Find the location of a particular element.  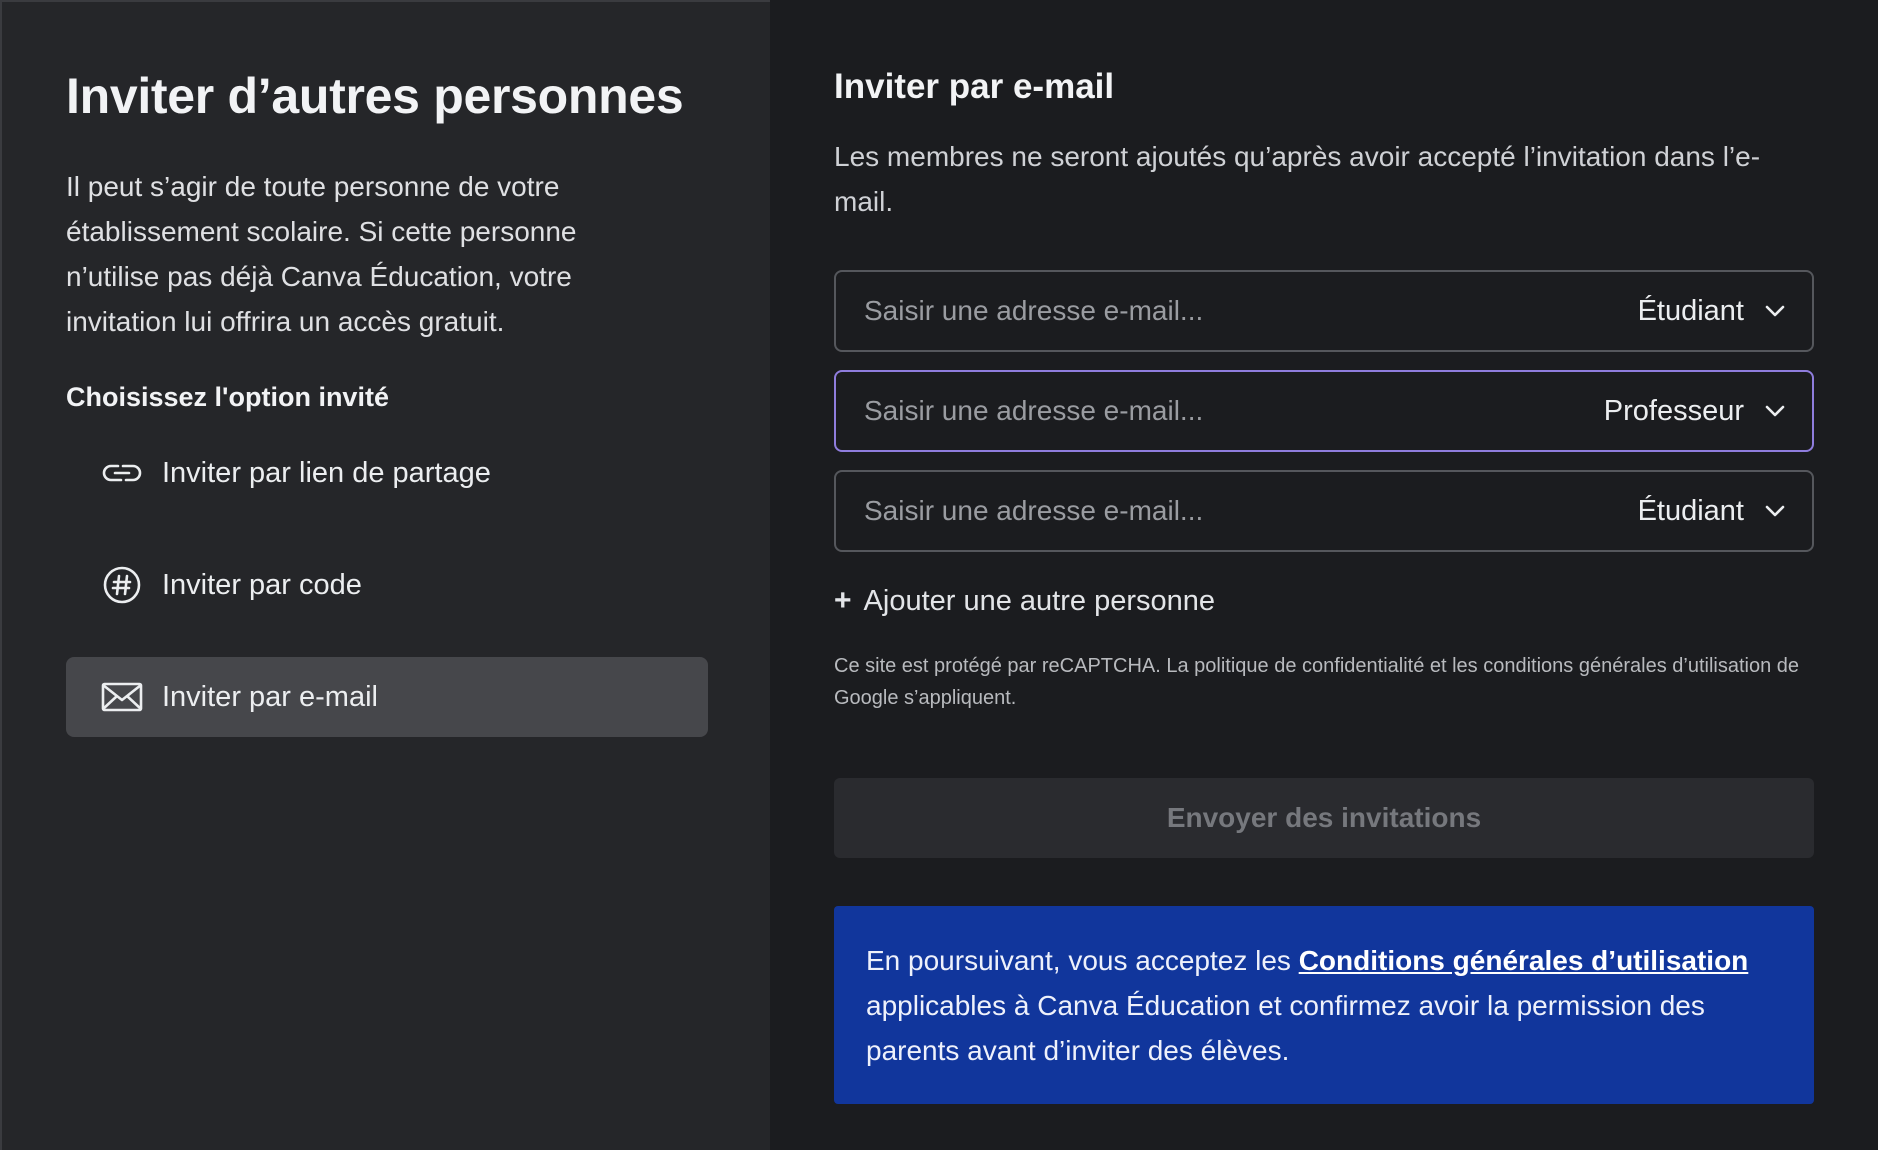

email-row: Professeur is located at coordinates (1324, 411).